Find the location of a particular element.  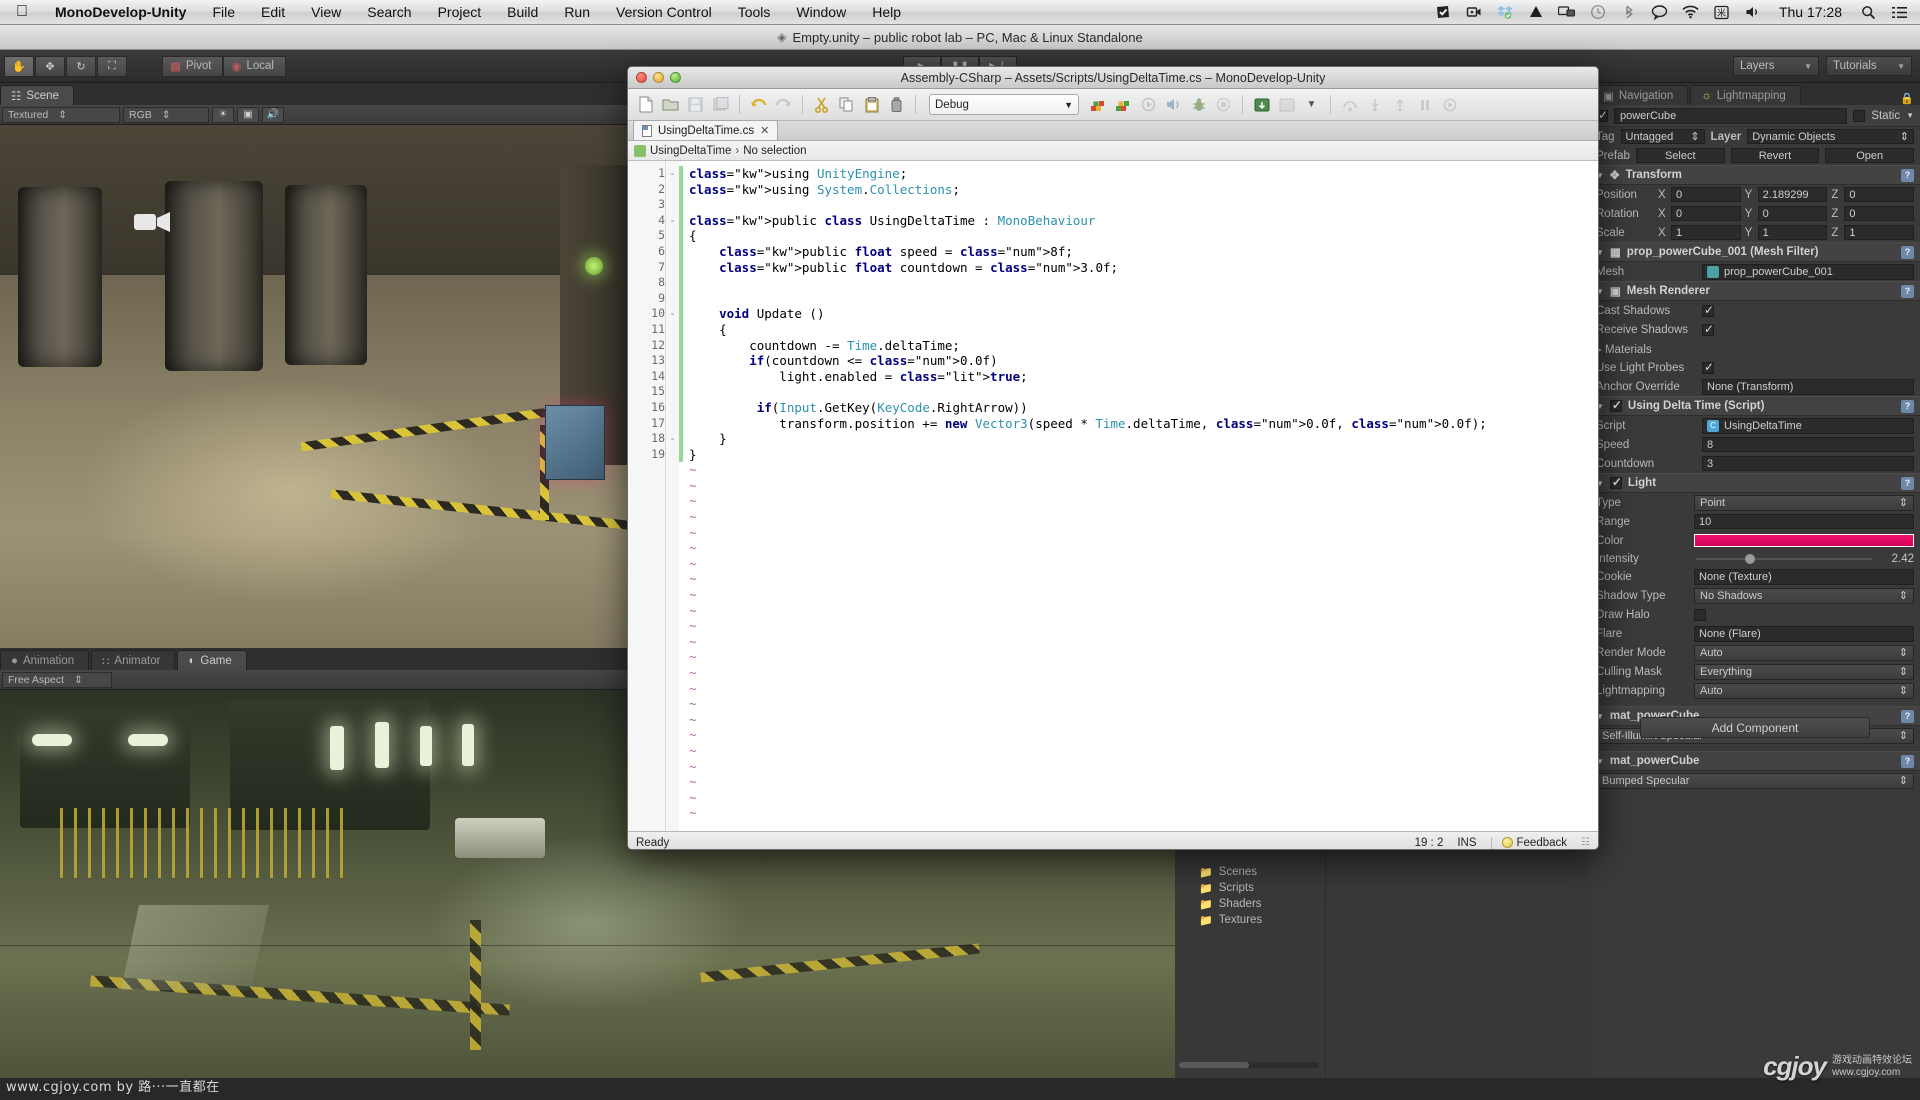

code-folding-gutter: - - - - is located at coordinates (672, 496).